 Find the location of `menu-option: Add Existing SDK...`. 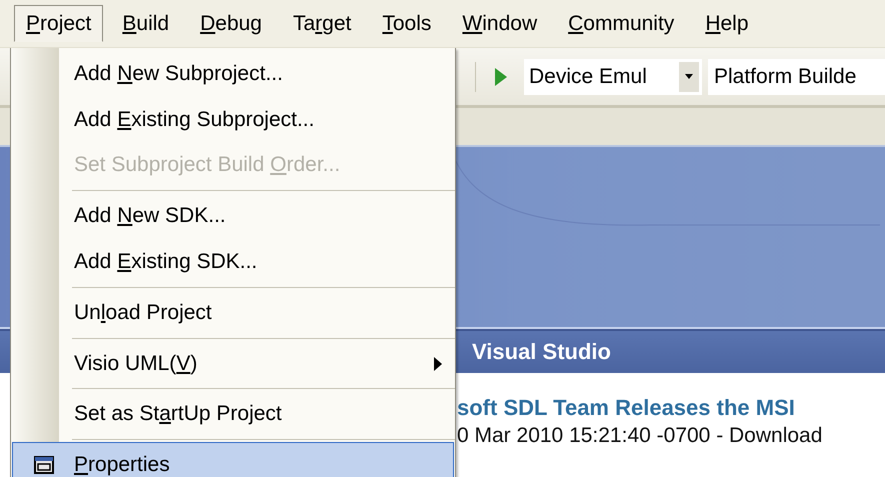

menu-option: Add Existing SDK... is located at coordinates (233, 262).